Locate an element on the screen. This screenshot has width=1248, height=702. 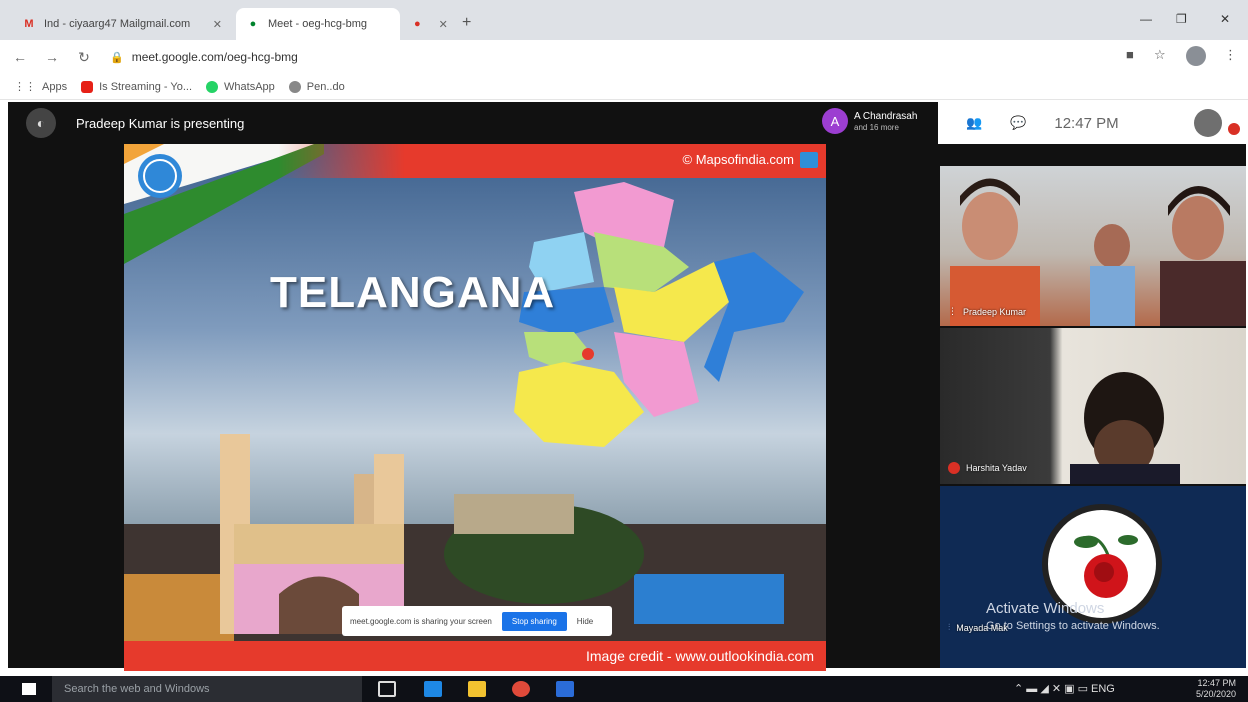
chrome-icon is located at coordinates (521, 689).